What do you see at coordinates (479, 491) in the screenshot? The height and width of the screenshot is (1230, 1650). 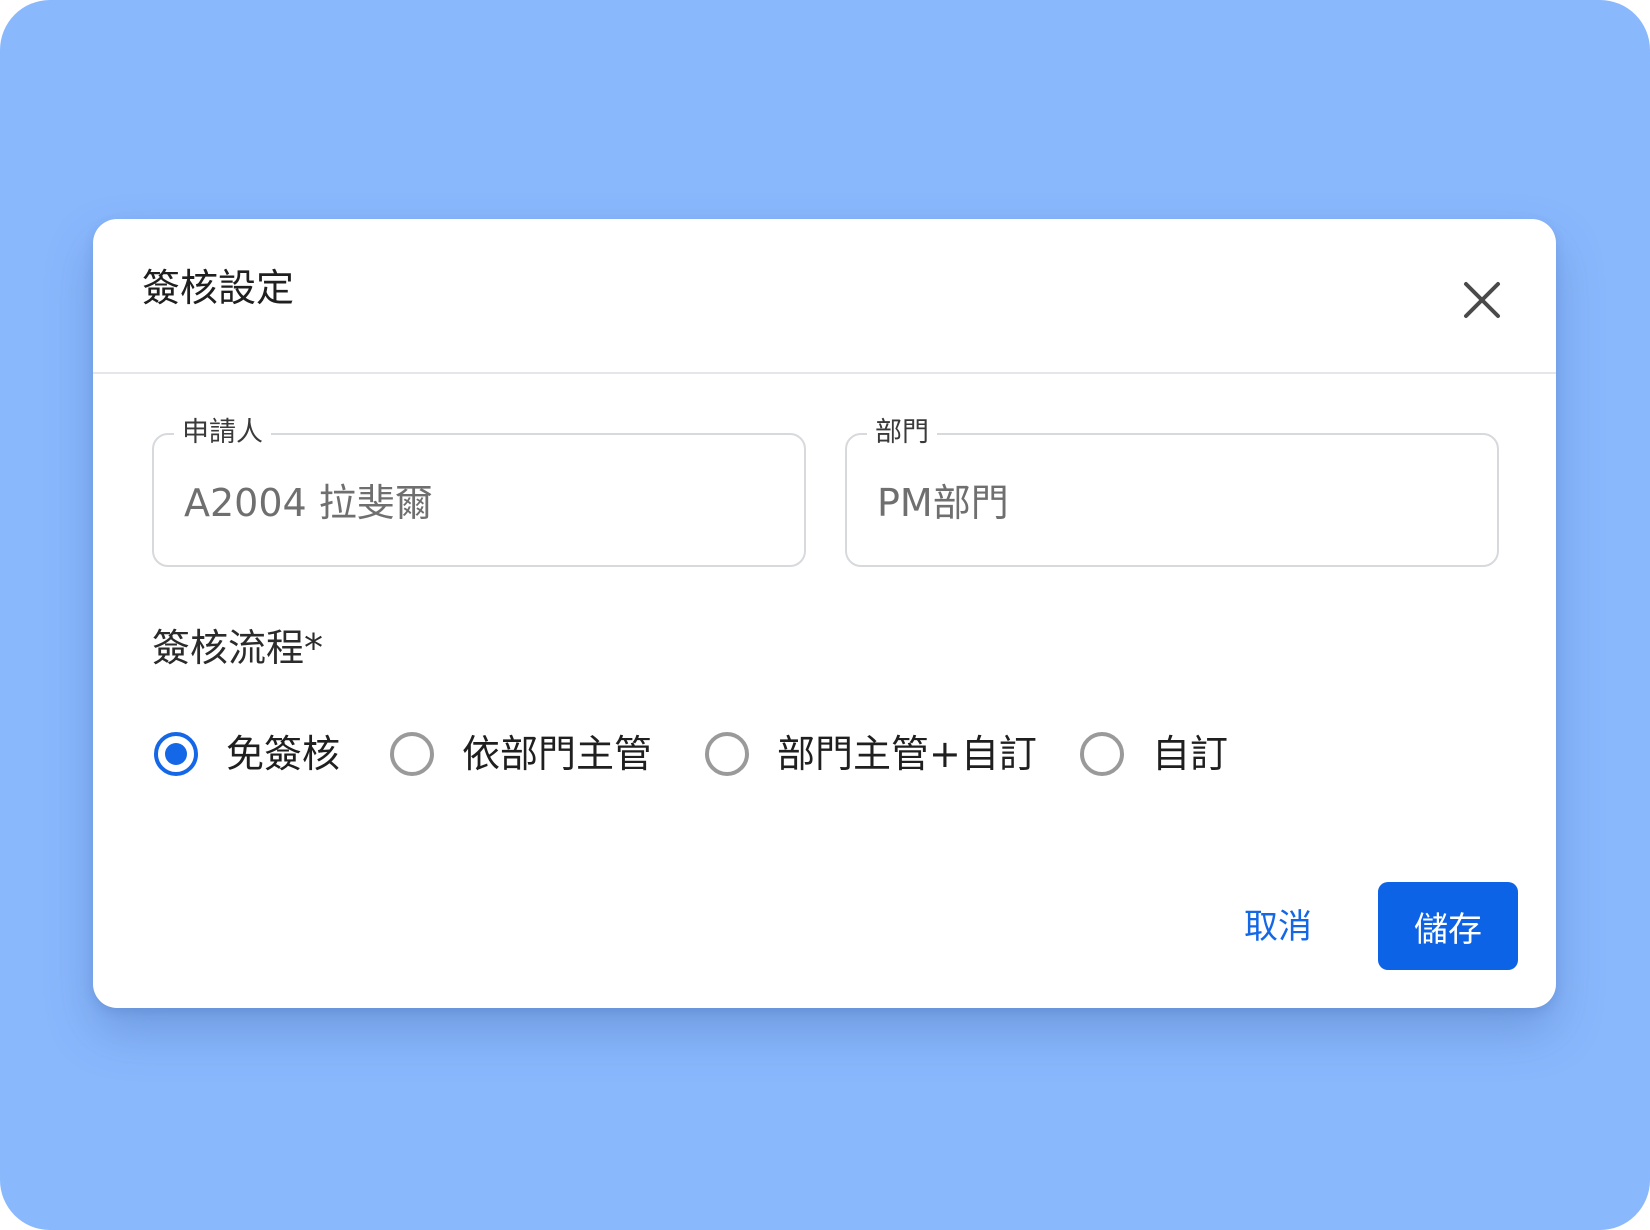 I see `applicant-field: 申請人 A2004 拉斐爾` at bounding box center [479, 491].